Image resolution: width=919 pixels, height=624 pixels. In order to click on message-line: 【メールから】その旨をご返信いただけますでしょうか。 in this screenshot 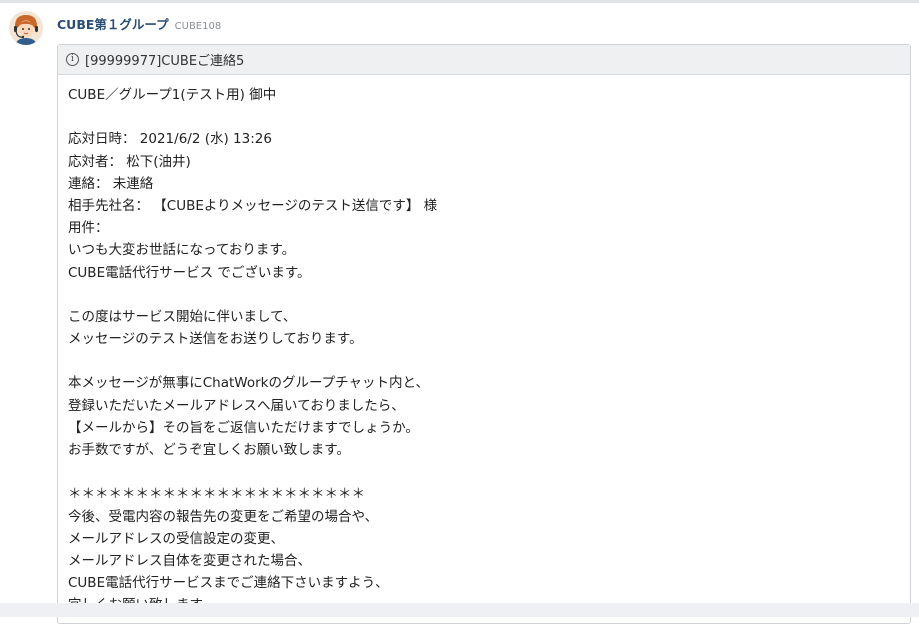, I will do `click(243, 427)`.